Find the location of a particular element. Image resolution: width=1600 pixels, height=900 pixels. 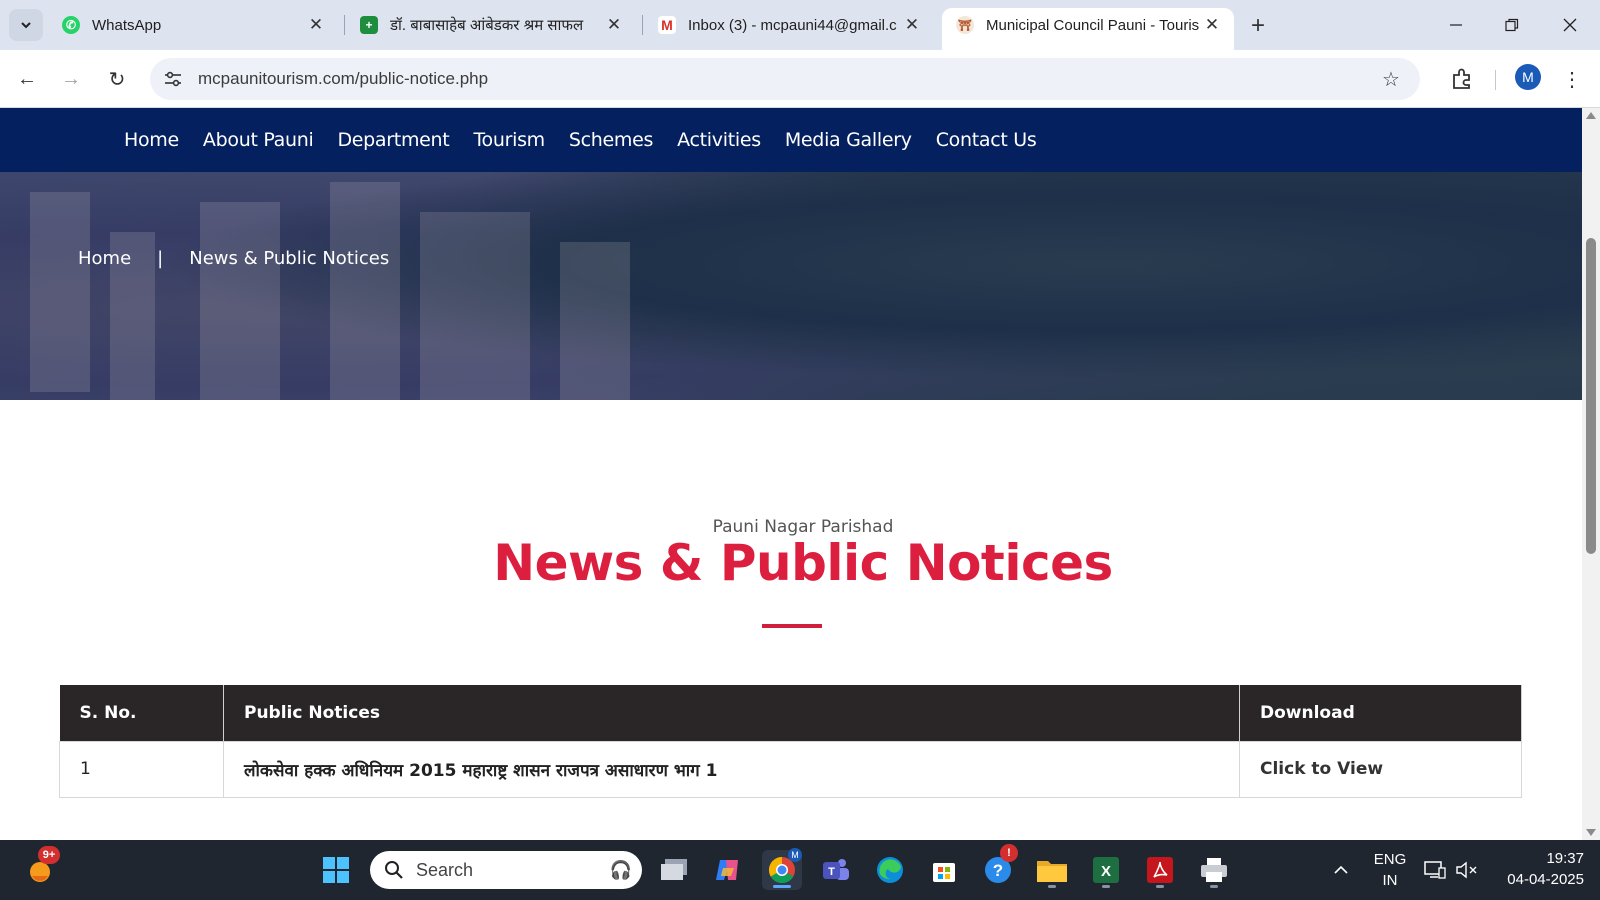

nav-contact-us: Contact Us is located at coordinates (986, 140).